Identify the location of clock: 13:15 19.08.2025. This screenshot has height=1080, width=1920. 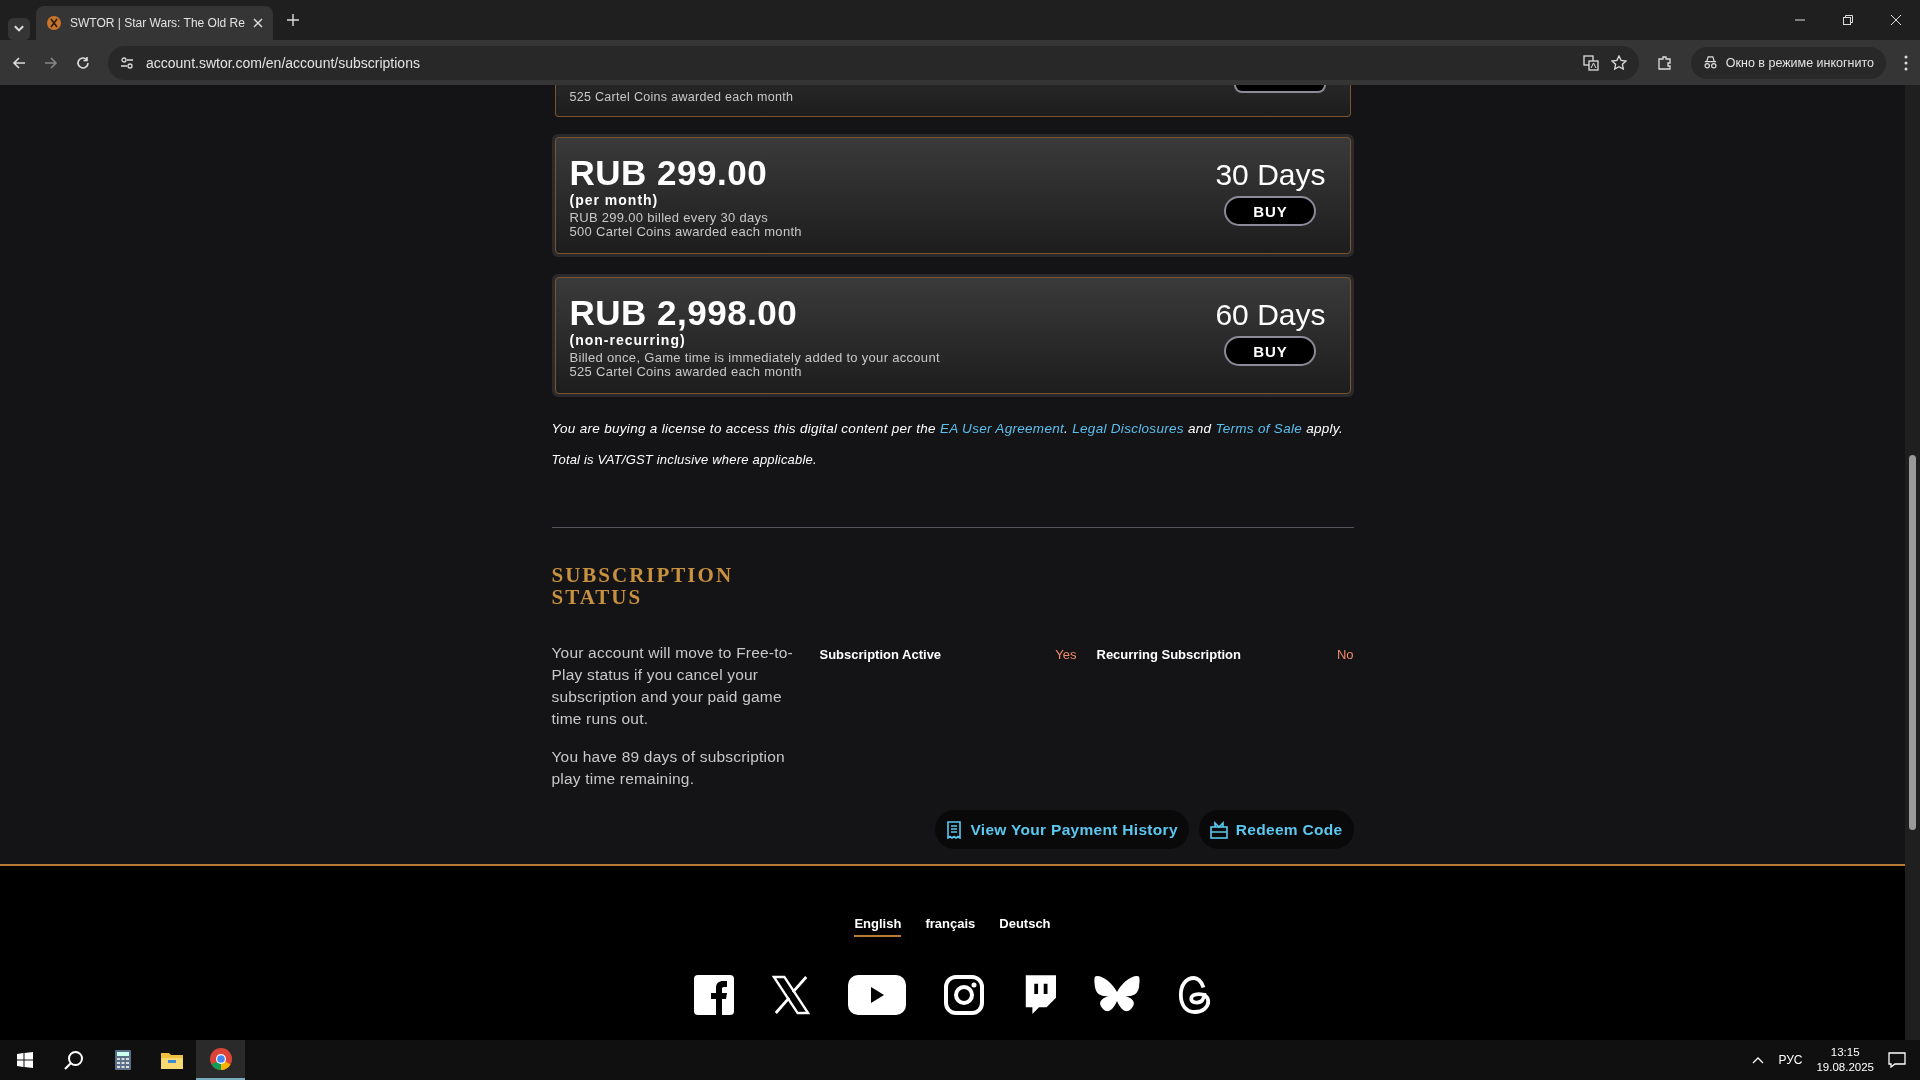
(1845, 1060).